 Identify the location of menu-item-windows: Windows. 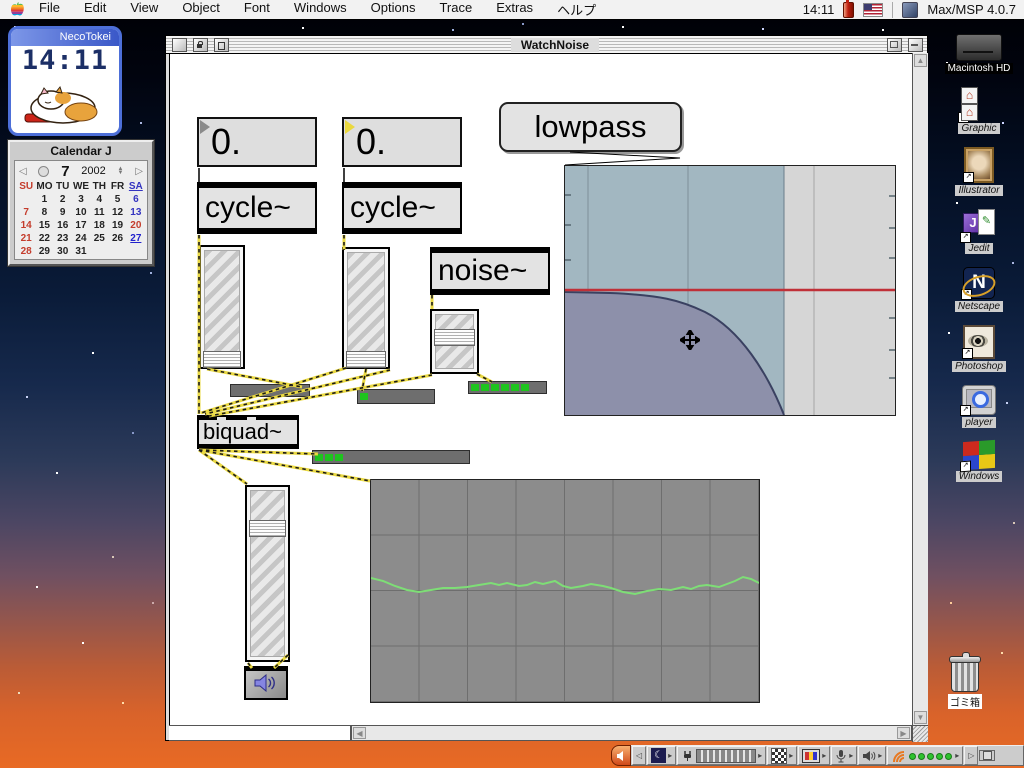
(320, 9).